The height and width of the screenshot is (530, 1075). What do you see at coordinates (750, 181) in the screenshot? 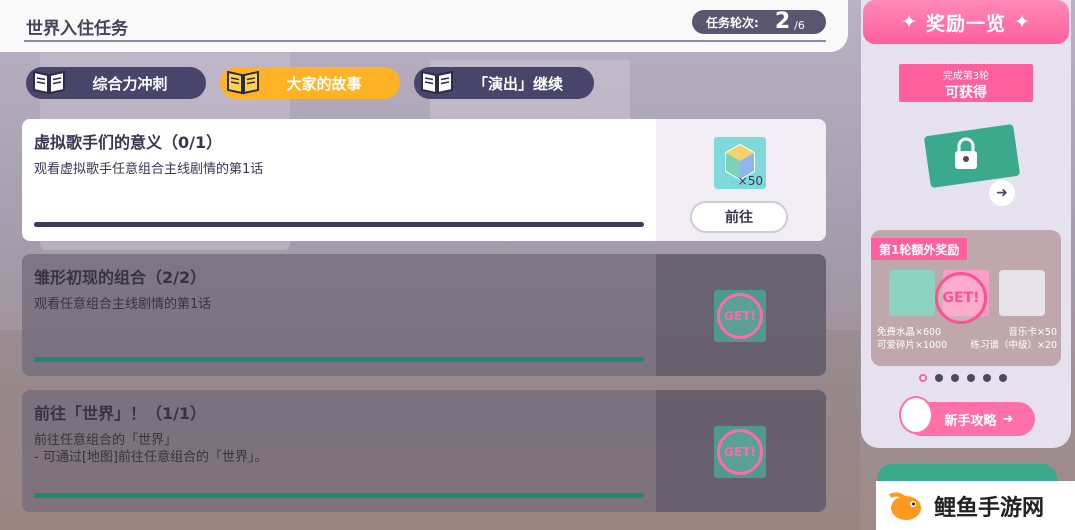
I see `reward-quantity: ×50` at bounding box center [750, 181].